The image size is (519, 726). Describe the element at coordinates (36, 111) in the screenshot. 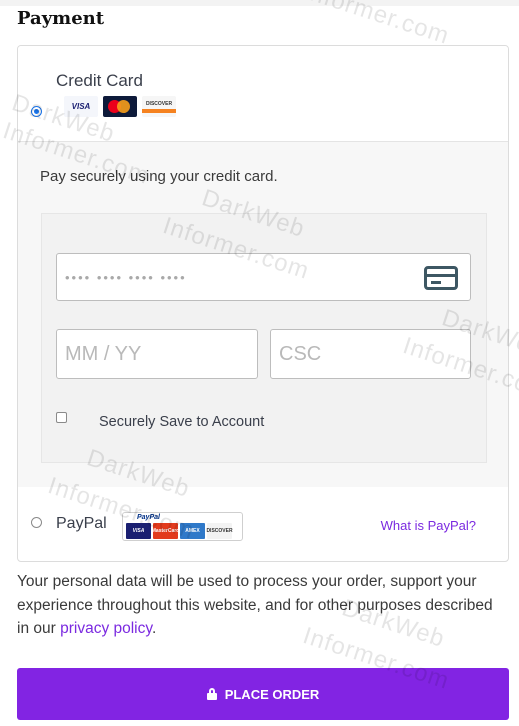

I see `credit-card-radio` at that location.